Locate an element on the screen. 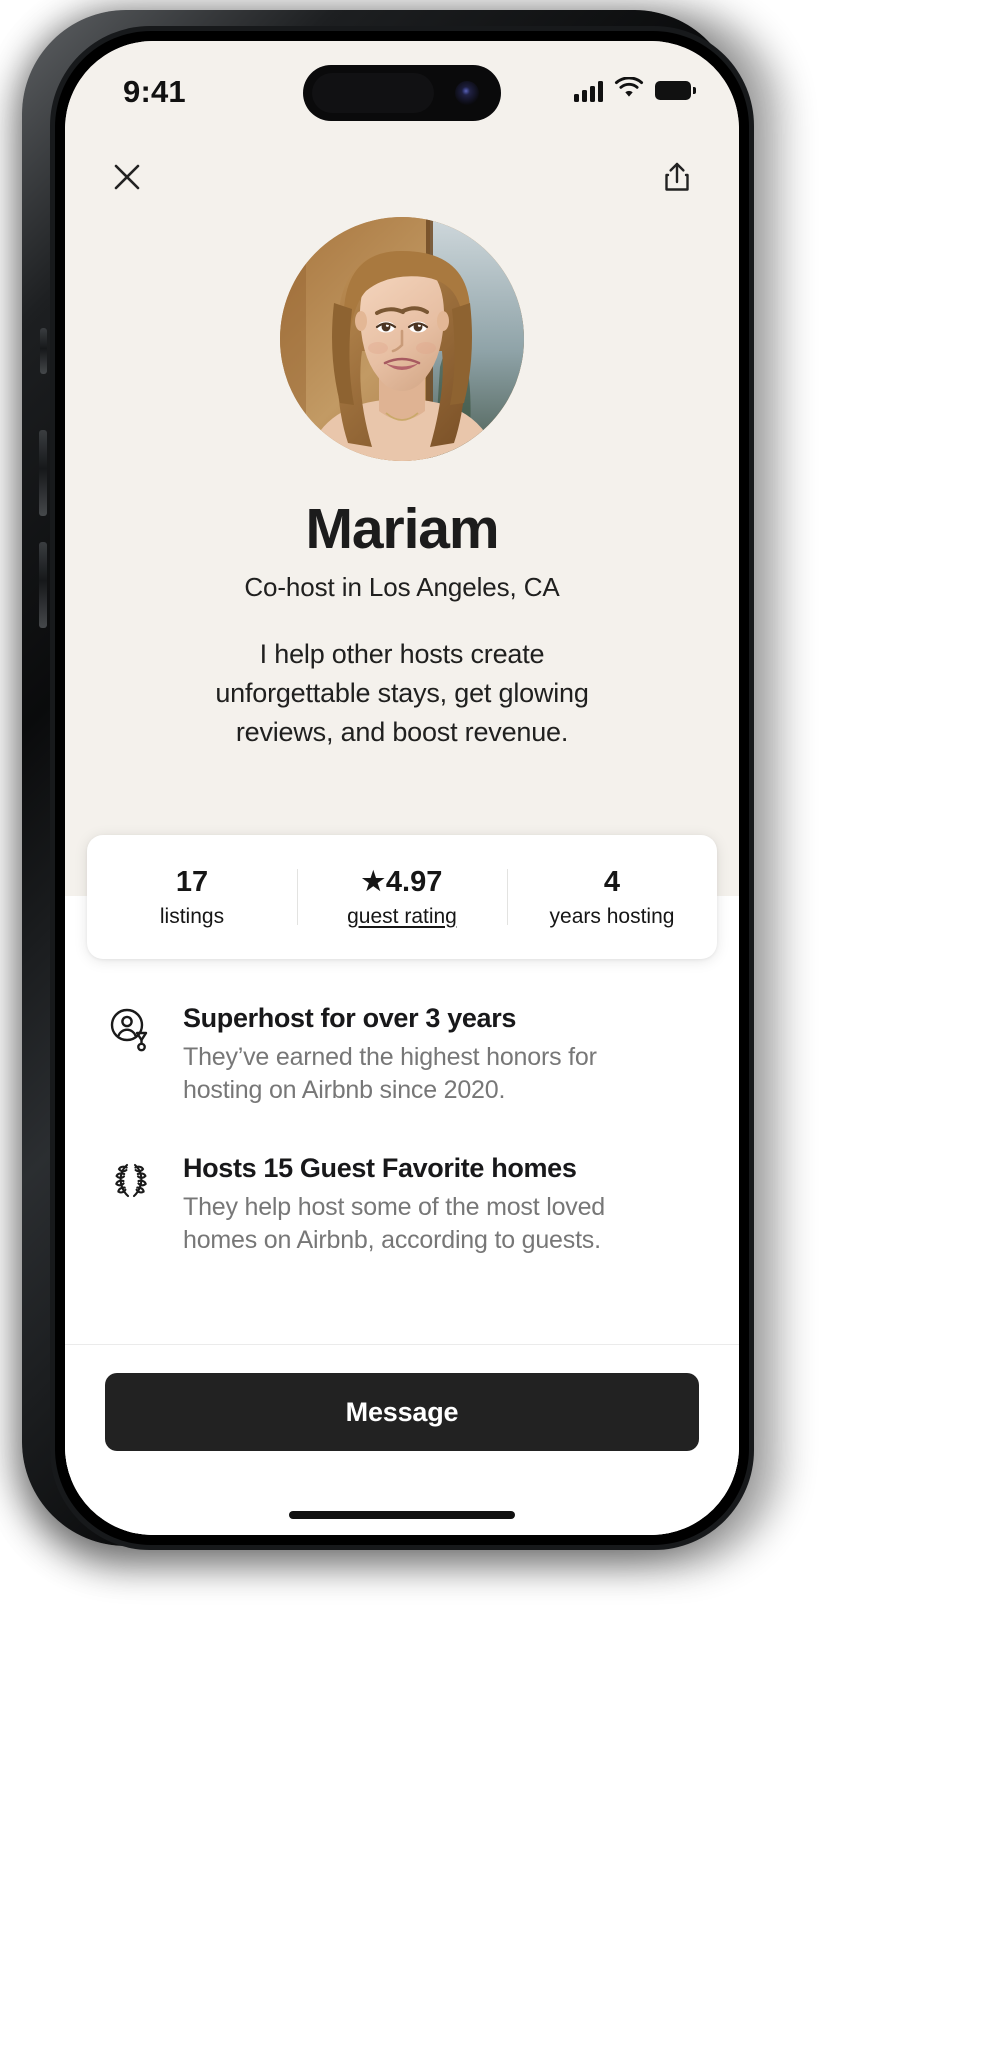 This screenshot has height=2054, width=1000. stat-label: guest rating is located at coordinates (402, 917).